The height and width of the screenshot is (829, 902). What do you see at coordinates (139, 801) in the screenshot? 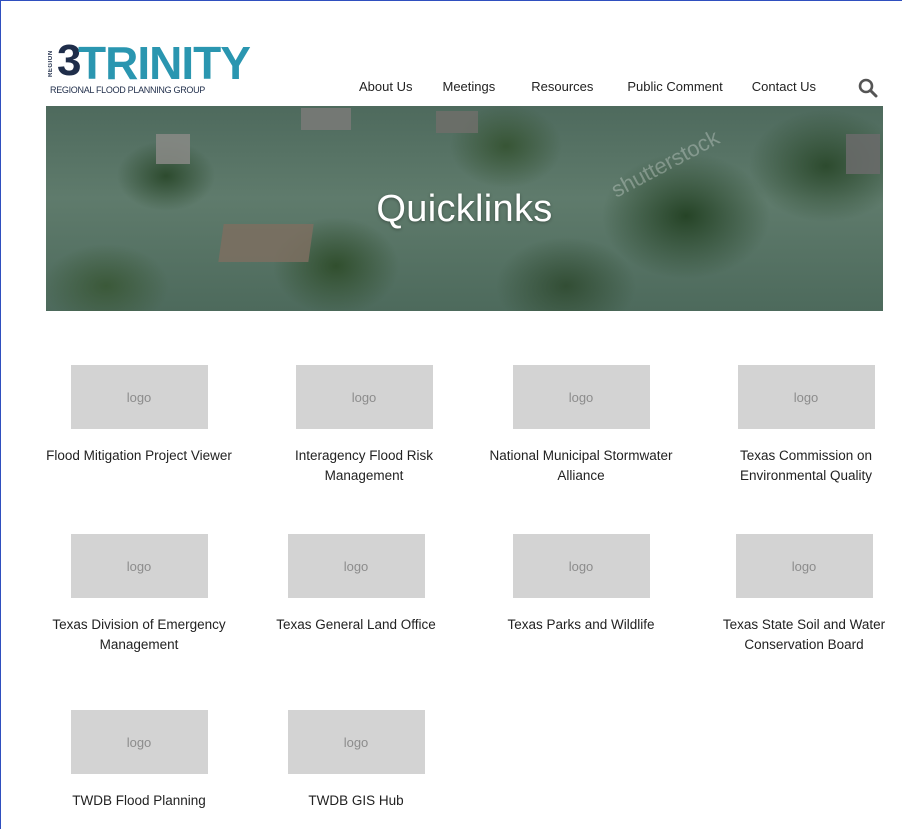
I see `quicklink-label: TWDB Flood Planning` at bounding box center [139, 801].